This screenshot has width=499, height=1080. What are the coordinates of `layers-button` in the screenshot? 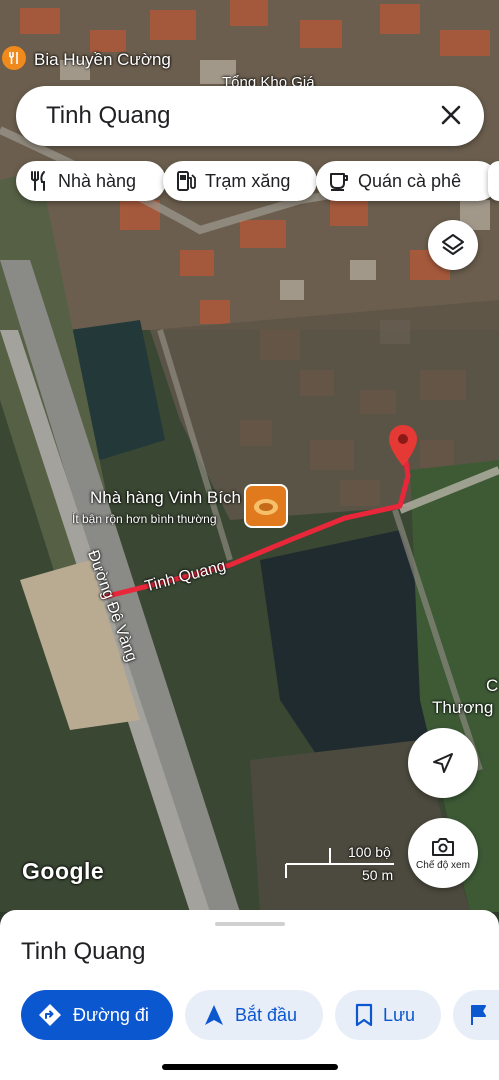 It's located at (453, 245).